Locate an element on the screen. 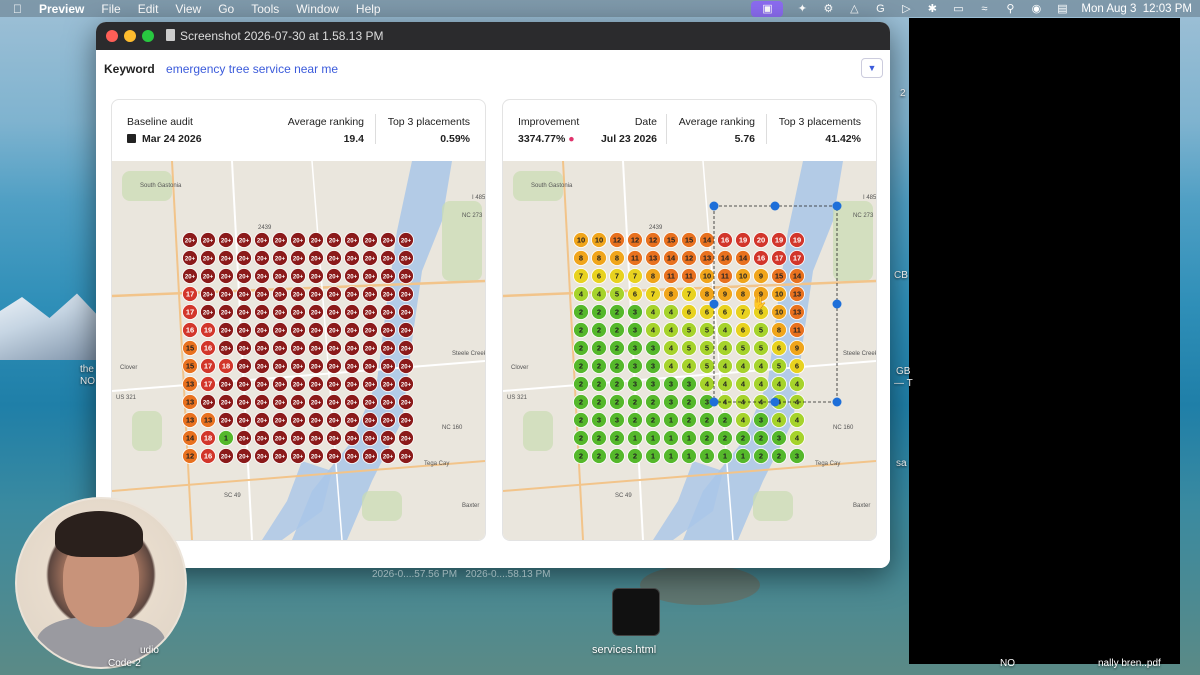 The image size is (1200, 675). menu-datetime: Mon Aug 3 12:03 PM is located at coordinates (1136, 9).